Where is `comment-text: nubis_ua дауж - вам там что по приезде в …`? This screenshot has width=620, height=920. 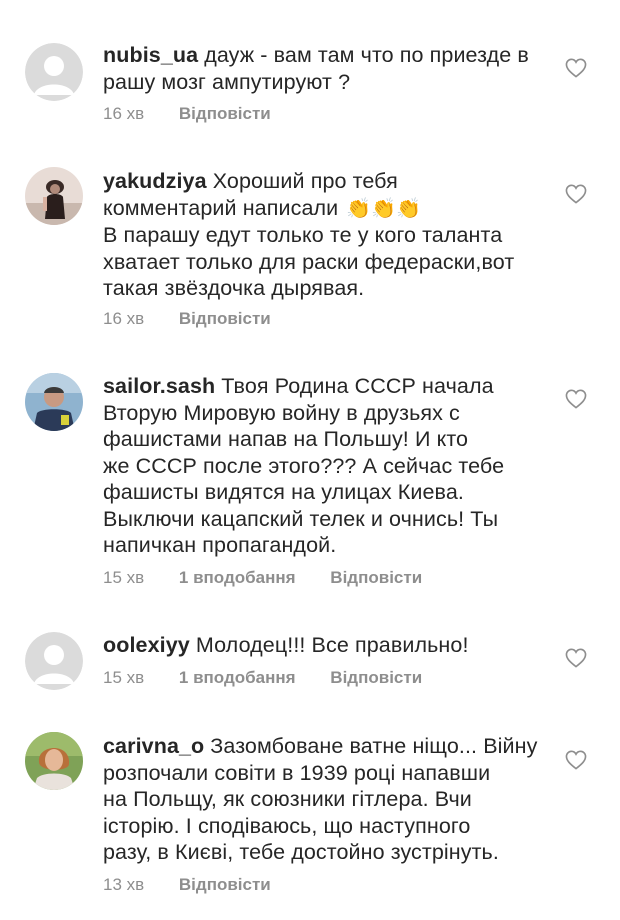
comment-text: nubis_ua дауж - вам там что по приезде в … is located at coordinates (323, 68).